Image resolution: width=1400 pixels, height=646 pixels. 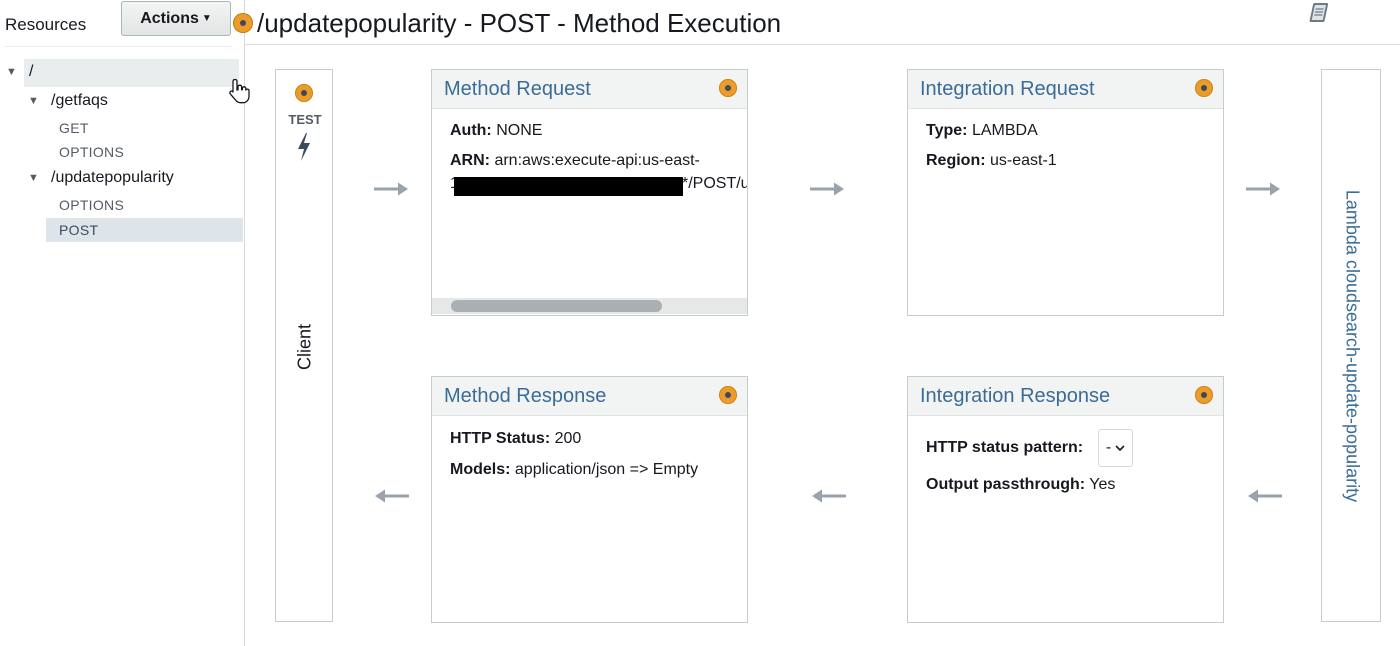 What do you see at coordinates (519, 130) in the screenshot?
I see `auth-value: NONE` at bounding box center [519, 130].